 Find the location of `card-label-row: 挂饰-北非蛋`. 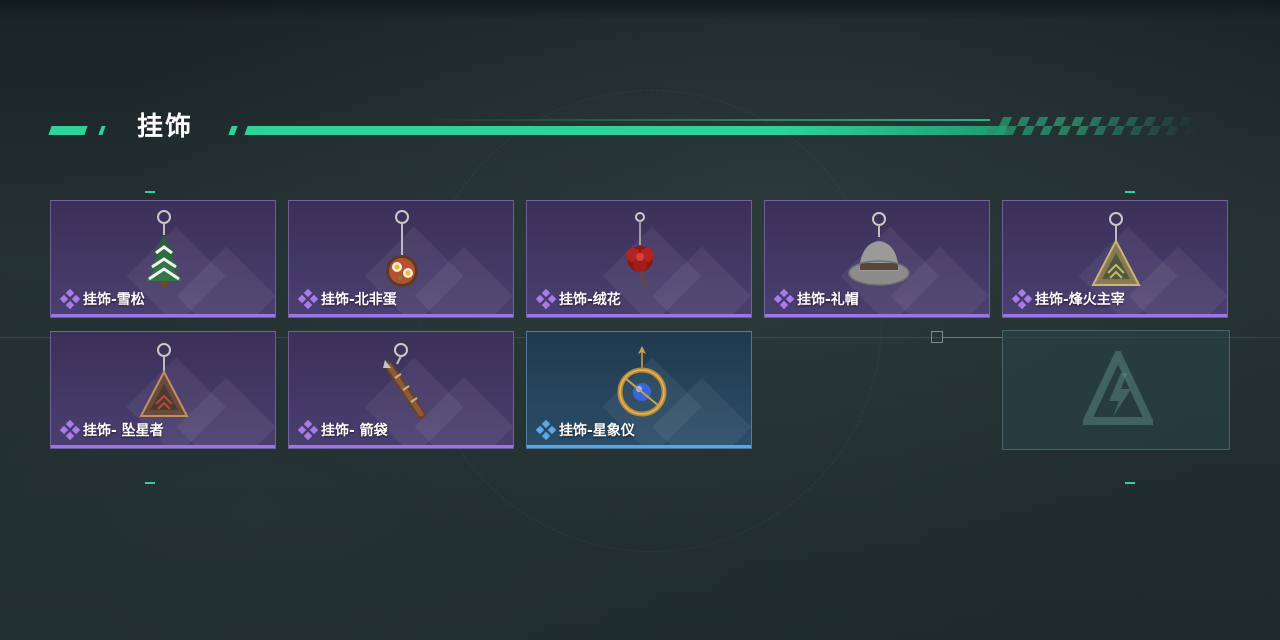

card-label-row: 挂饰-北非蛋 is located at coordinates (347, 299).